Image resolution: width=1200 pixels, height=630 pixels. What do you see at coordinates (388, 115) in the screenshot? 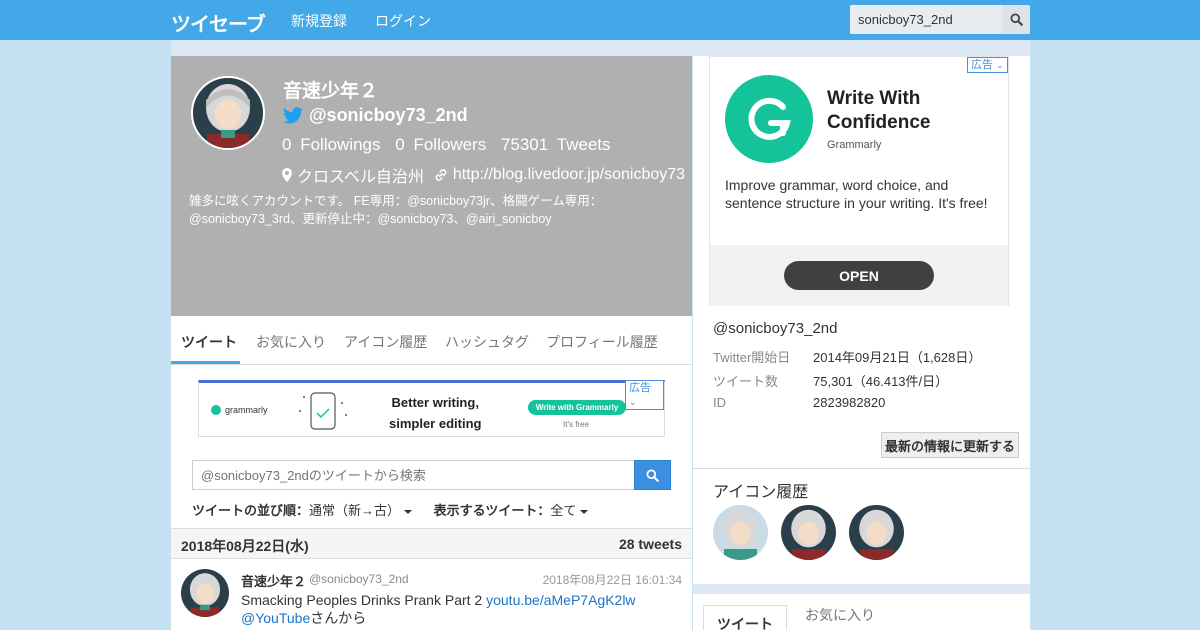
I see `profile-handle: @sonicboy73_2nd` at bounding box center [388, 115].